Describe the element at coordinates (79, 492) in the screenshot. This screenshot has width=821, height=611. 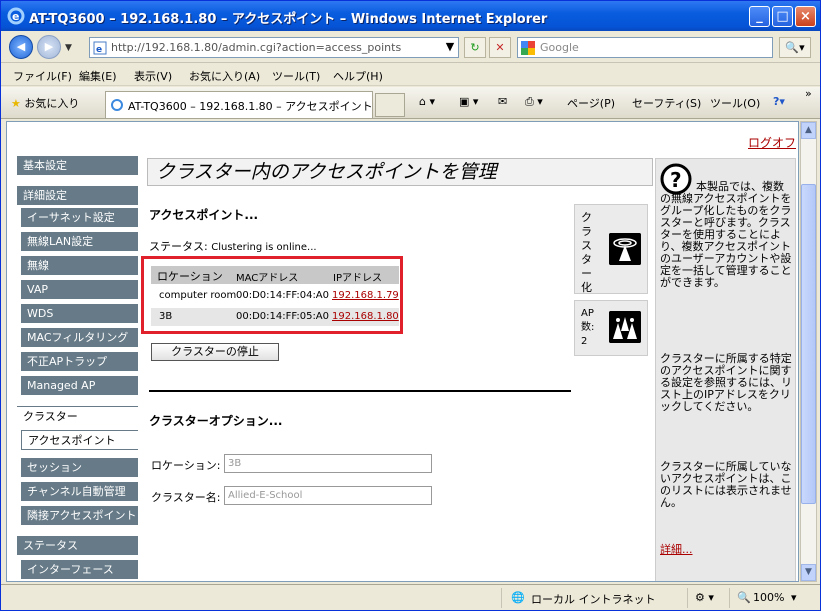
I see `sidebar-item-13: チャンネル自動管理` at that location.